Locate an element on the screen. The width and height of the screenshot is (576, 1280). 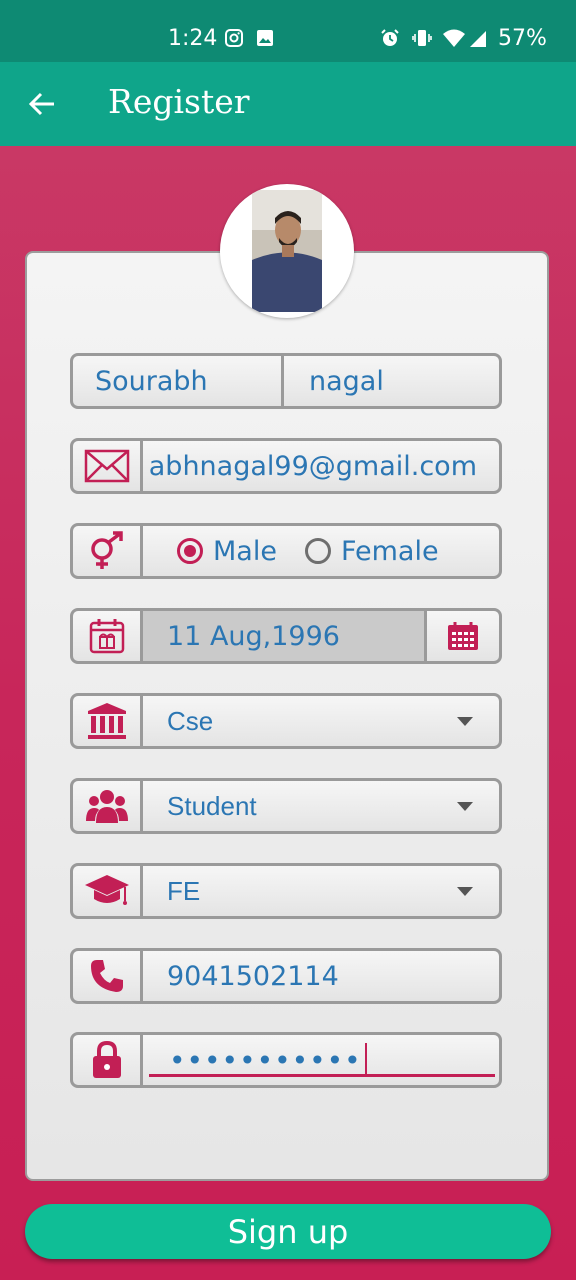
arrow-left-icon is located at coordinates (42, 104).